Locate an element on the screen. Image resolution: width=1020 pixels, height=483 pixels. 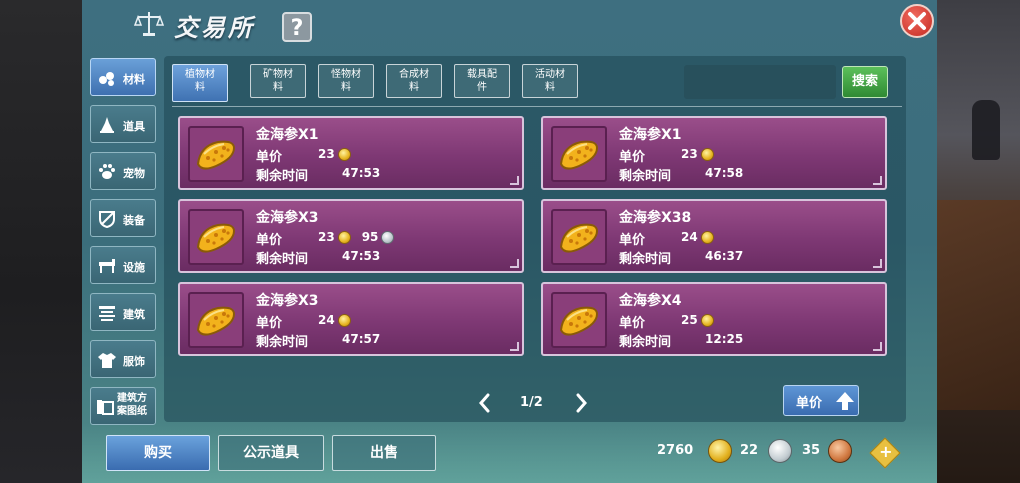
sidebar-item-buildings: 建筑 is located at coordinates (123, 312).